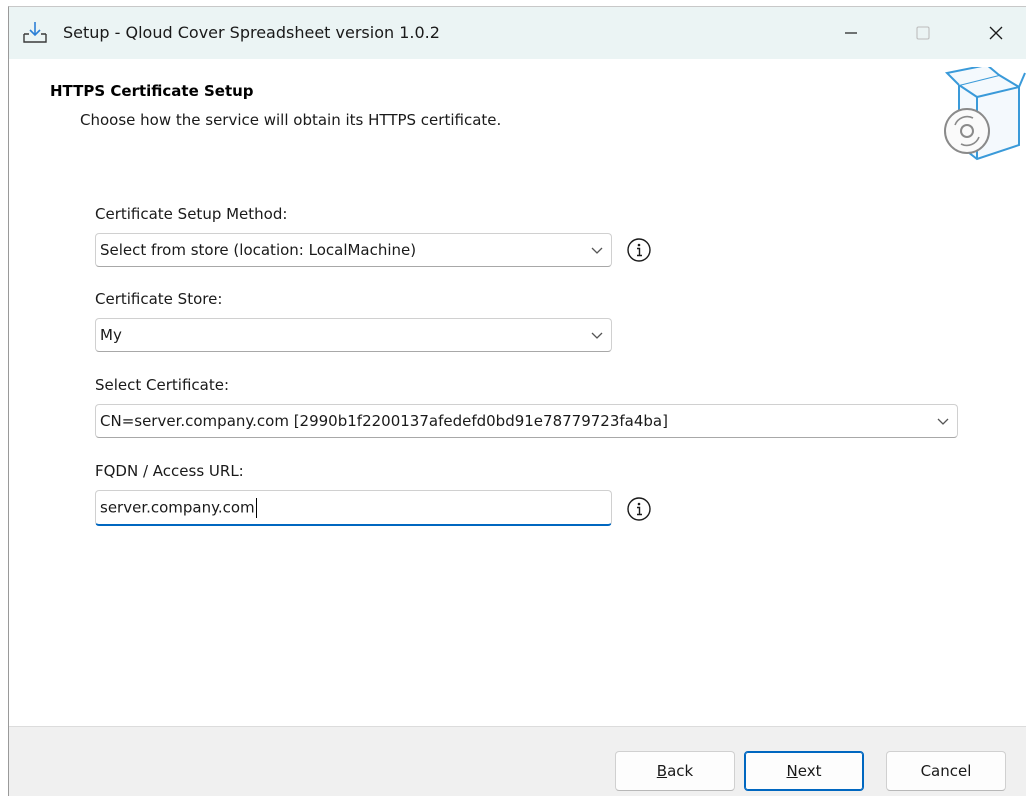 Image resolution: width=1026 pixels, height=796 pixels. Describe the element at coordinates (985, 114) in the screenshot. I see `software-box-disc-icon` at that location.